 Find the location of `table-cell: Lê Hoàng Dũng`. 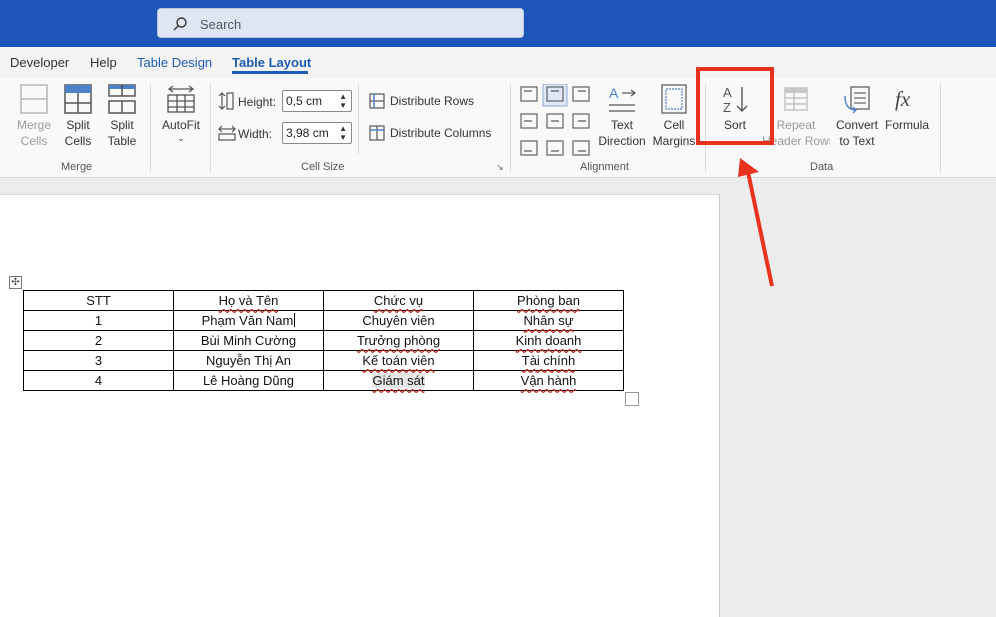

table-cell: Lê Hoàng Dũng is located at coordinates (248, 380).